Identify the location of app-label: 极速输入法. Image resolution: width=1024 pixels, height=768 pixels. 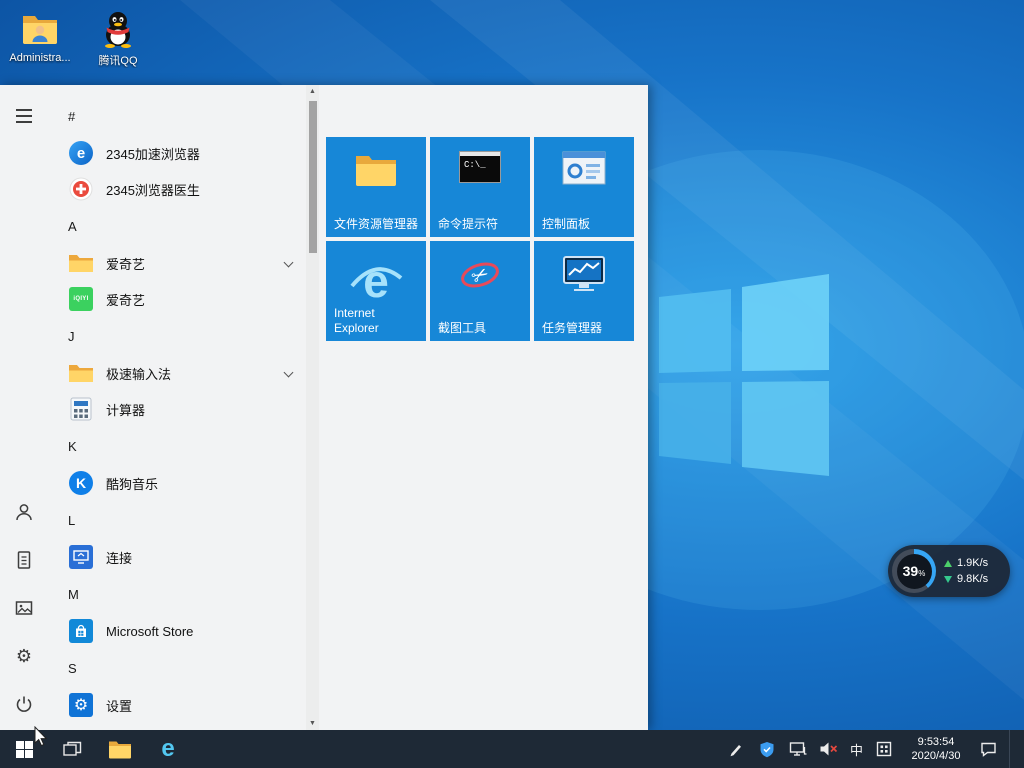
(139, 374).